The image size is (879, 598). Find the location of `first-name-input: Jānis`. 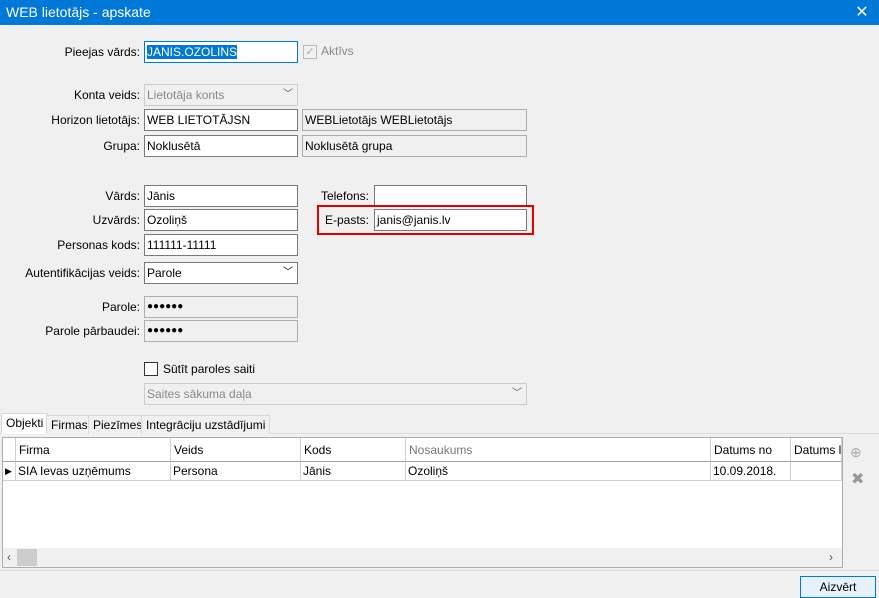

first-name-input: Jānis is located at coordinates (221, 196).